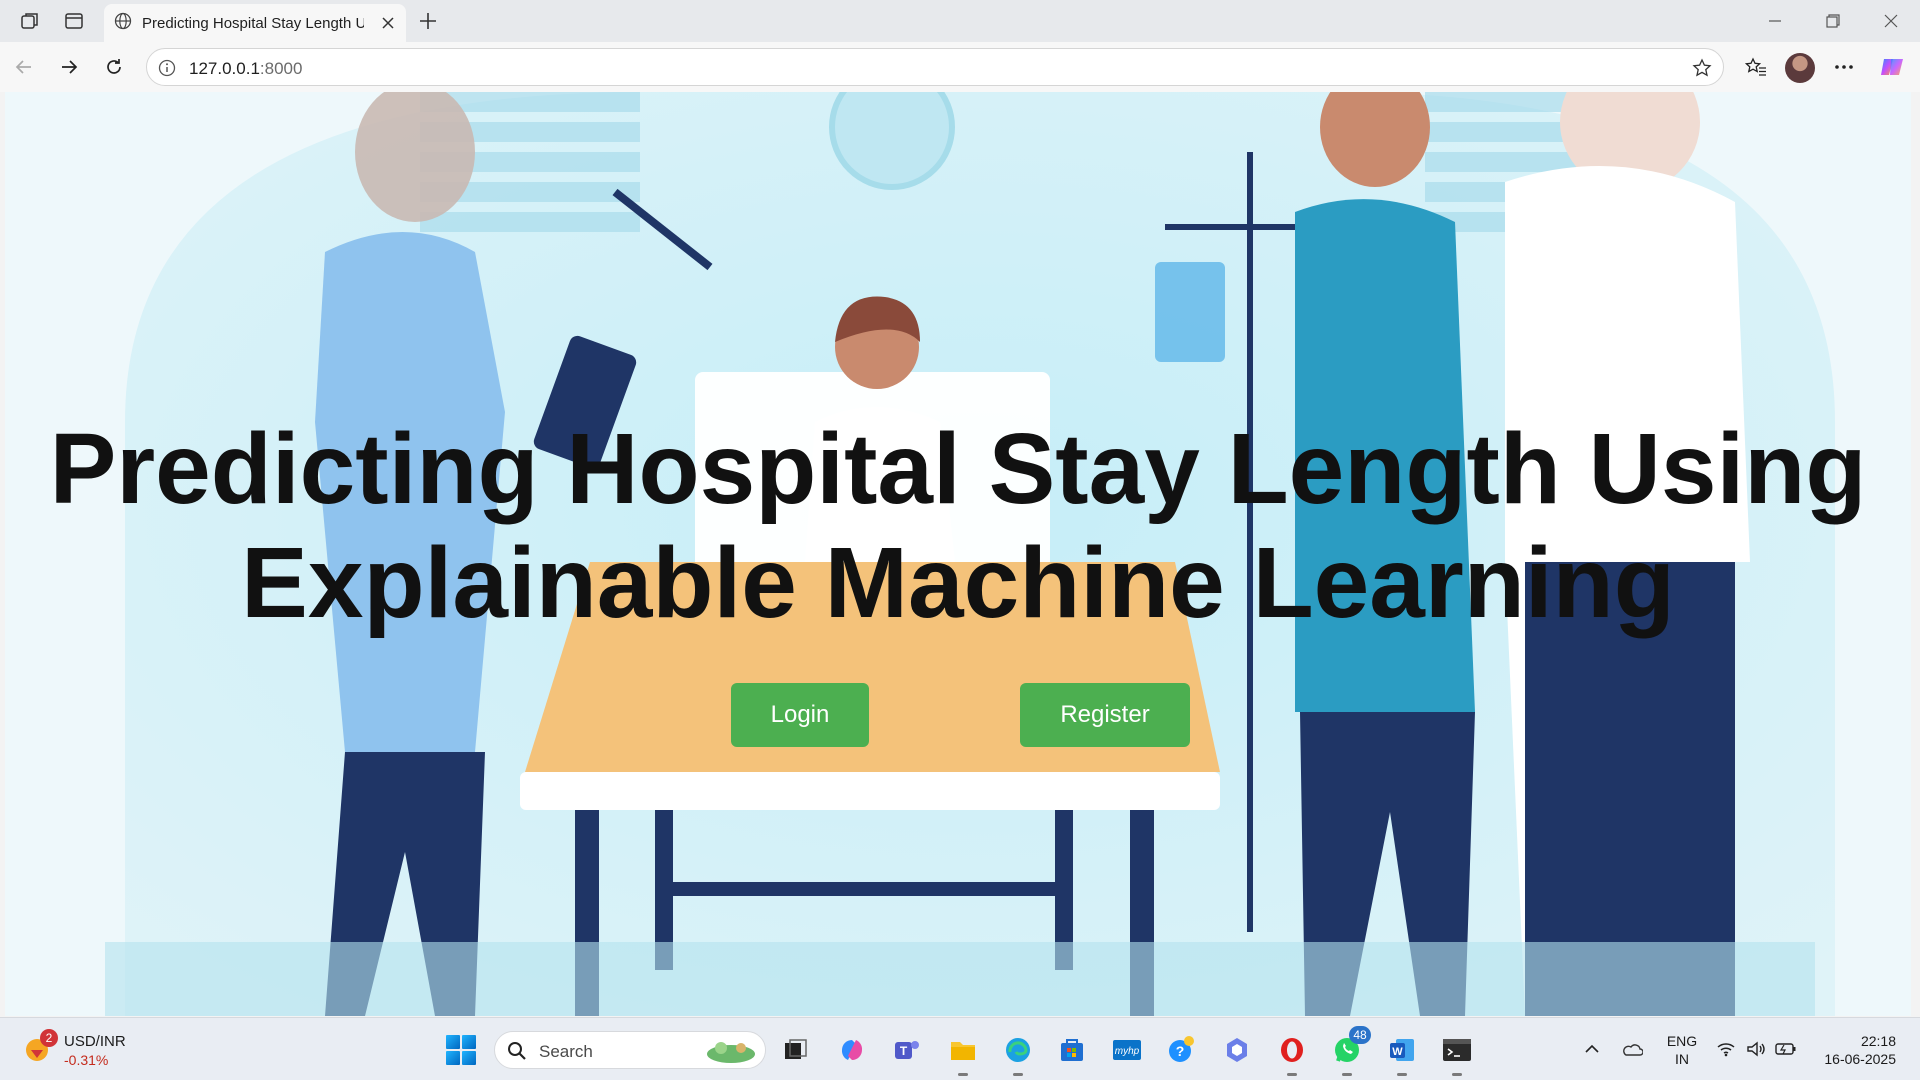  I want to click on back-icon, so click(24, 67).